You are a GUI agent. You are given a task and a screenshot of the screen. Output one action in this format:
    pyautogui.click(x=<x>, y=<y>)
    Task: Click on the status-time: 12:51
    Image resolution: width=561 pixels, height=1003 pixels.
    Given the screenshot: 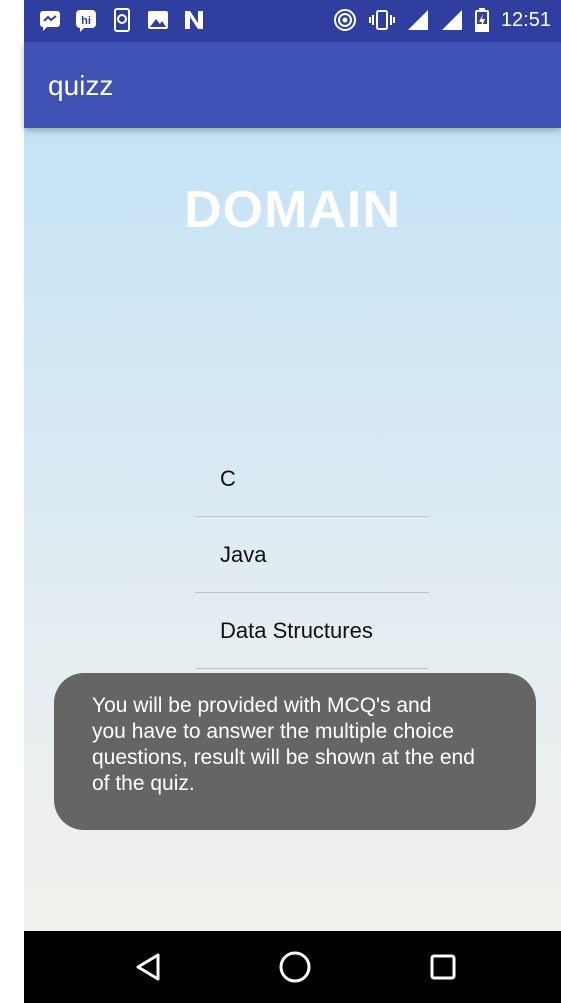 What is the action you would take?
    pyautogui.click(x=525, y=19)
    